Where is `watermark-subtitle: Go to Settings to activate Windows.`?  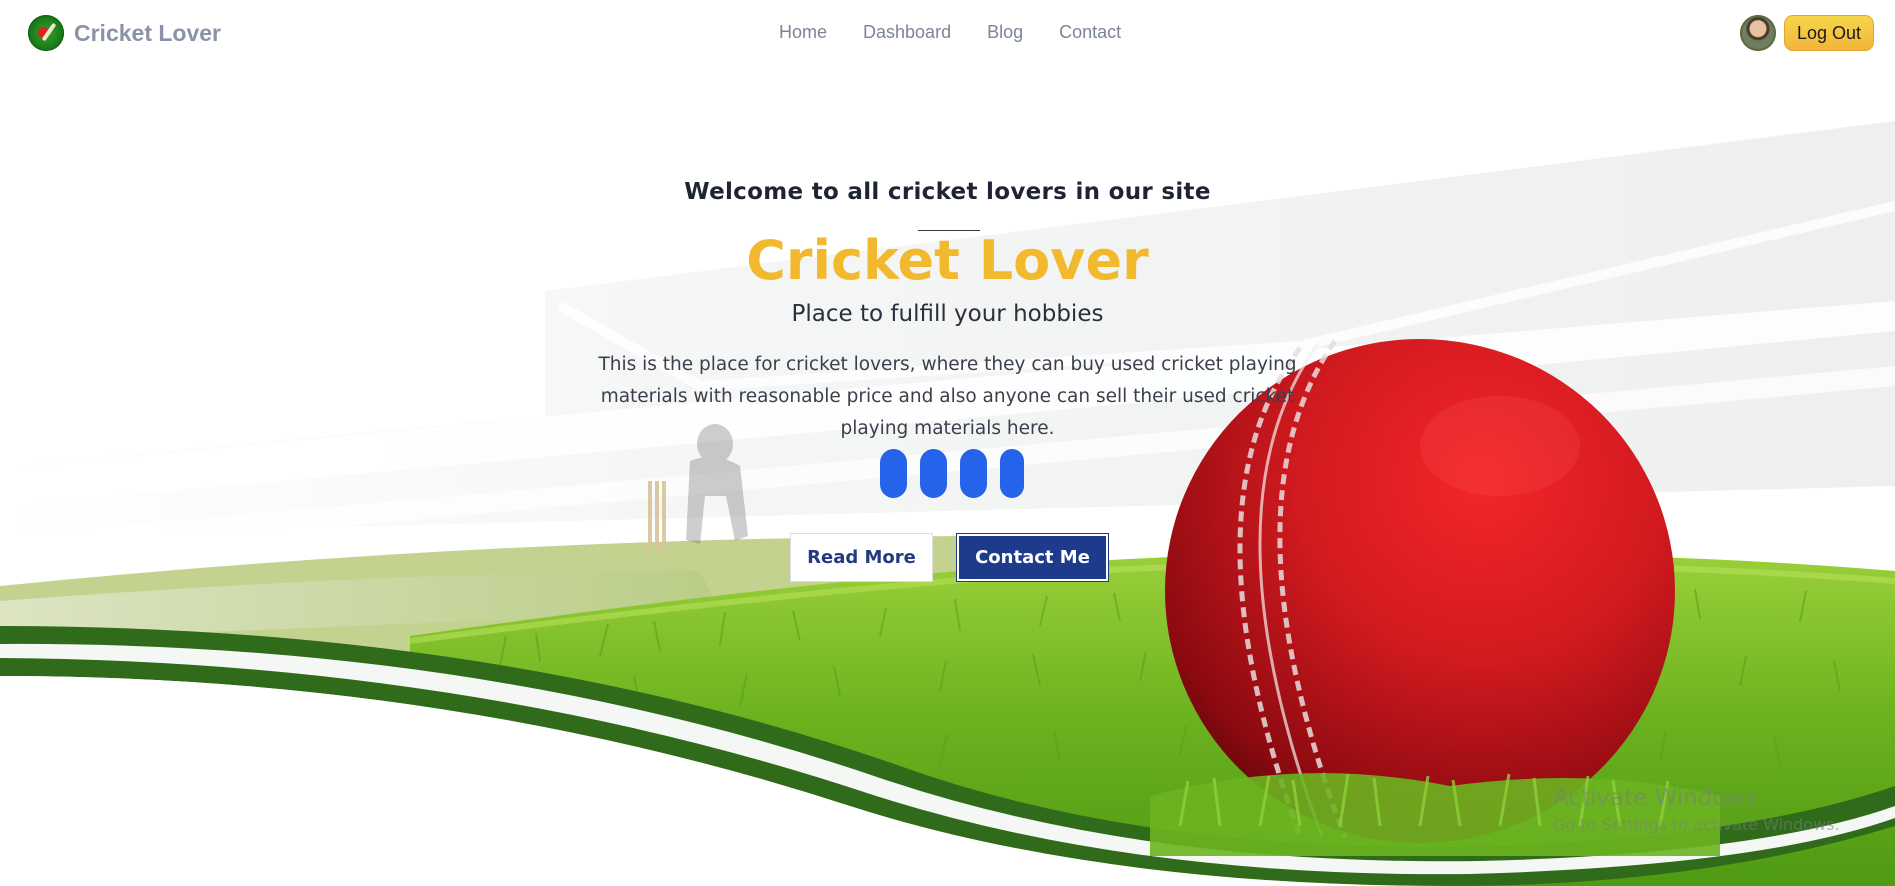
watermark-subtitle: Go to Settings to activate Windows. is located at coordinates (1696, 824).